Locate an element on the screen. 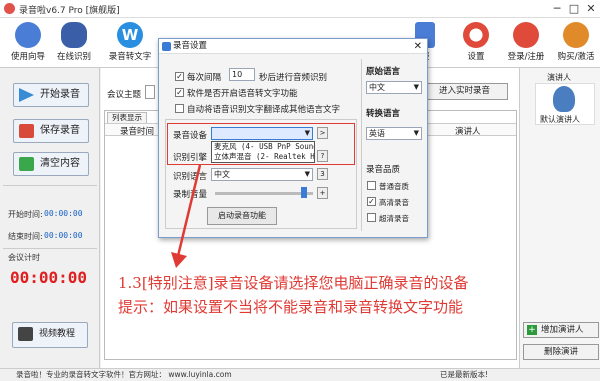  speaker-avatar-icon is located at coordinates (564, 99).